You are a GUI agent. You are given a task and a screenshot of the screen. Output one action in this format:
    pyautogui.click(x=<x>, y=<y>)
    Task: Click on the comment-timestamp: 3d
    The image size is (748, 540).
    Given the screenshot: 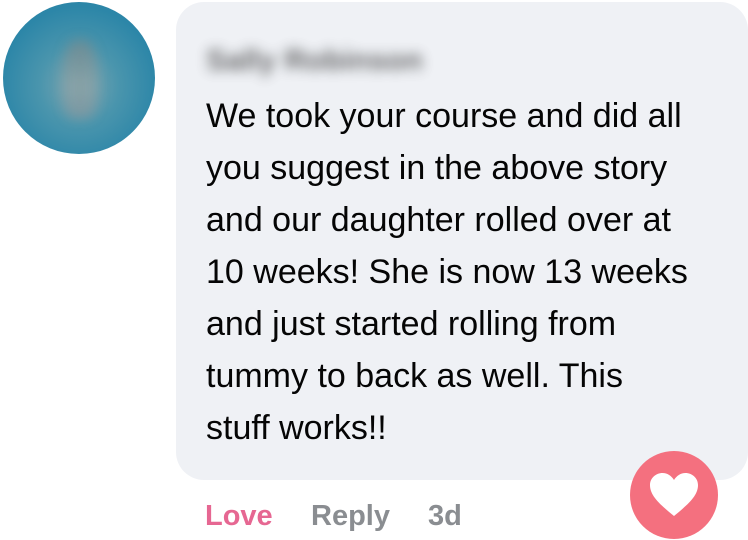 What is the action you would take?
    pyautogui.click(x=445, y=516)
    